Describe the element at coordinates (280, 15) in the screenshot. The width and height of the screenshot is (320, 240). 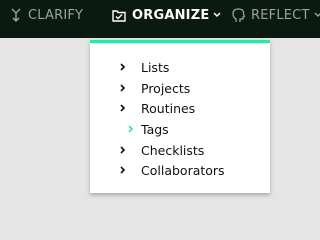
I see `nav-reflect-label: REFLECT` at that location.